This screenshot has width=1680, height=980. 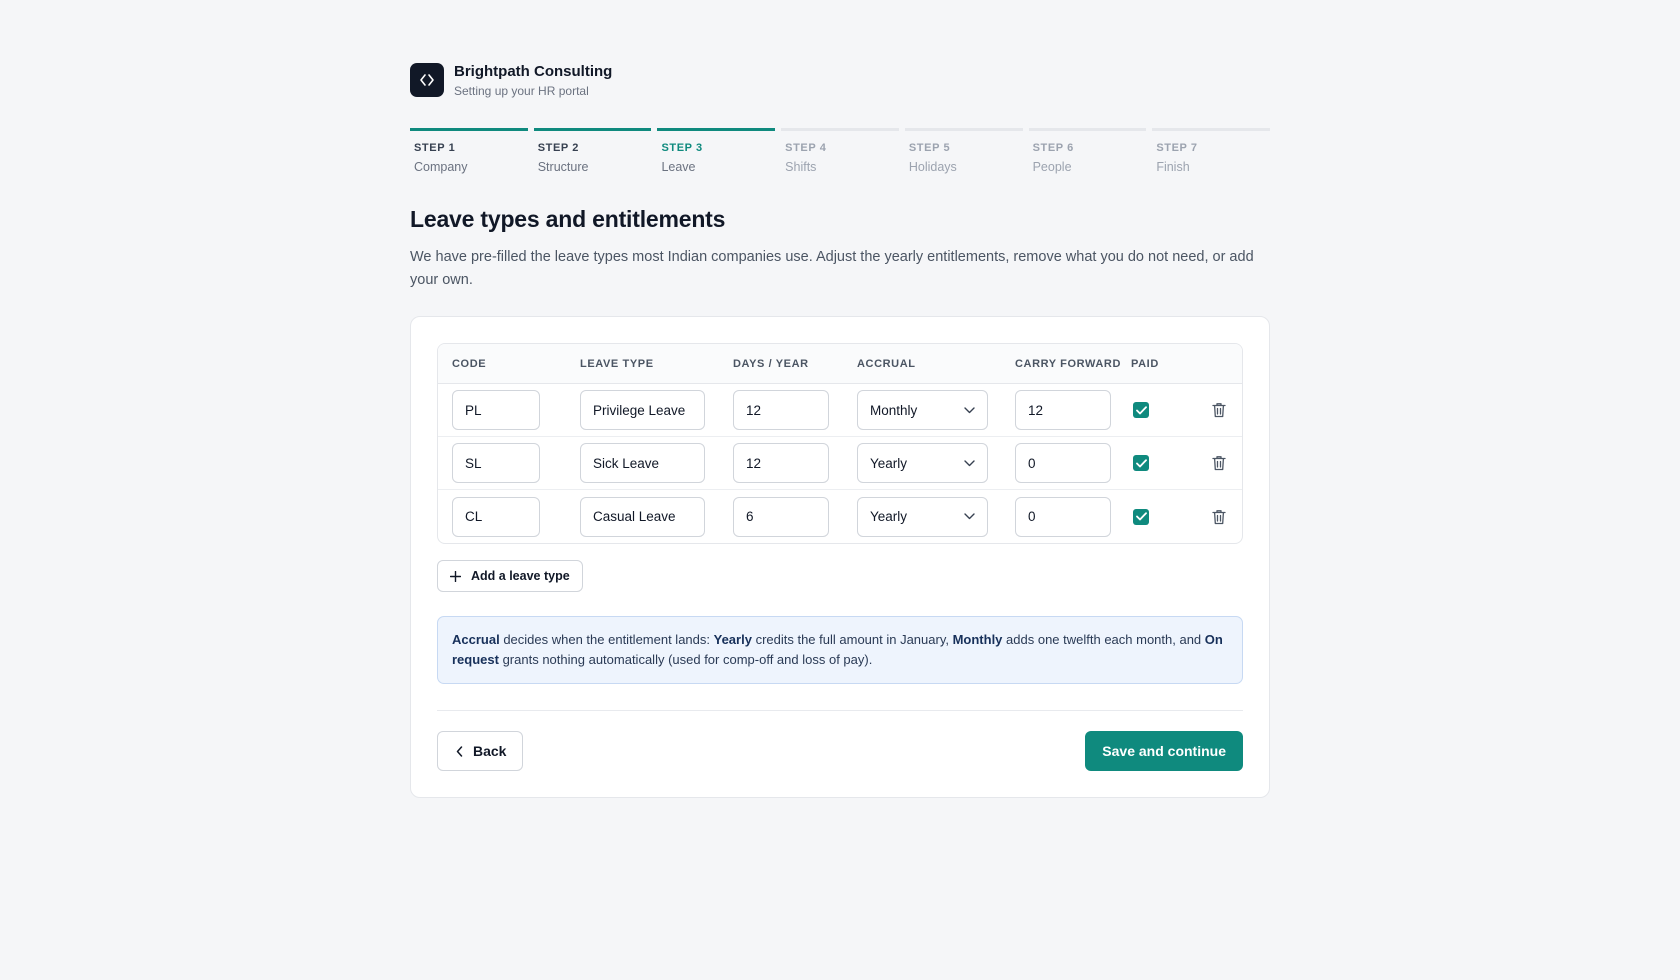 What do you see at coordinates (801, 167) in the screenshot?
I see `step-label: Shifts` at bounding box center [801, 167].